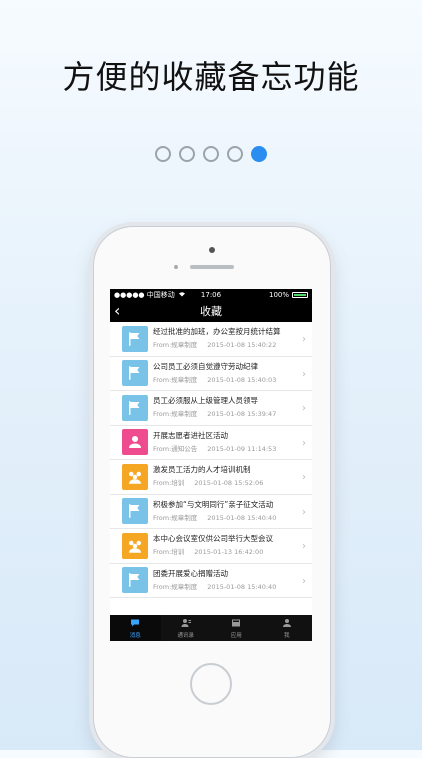  I want to click on headline: 方便的收藏备忘功能, so click(211, 77).